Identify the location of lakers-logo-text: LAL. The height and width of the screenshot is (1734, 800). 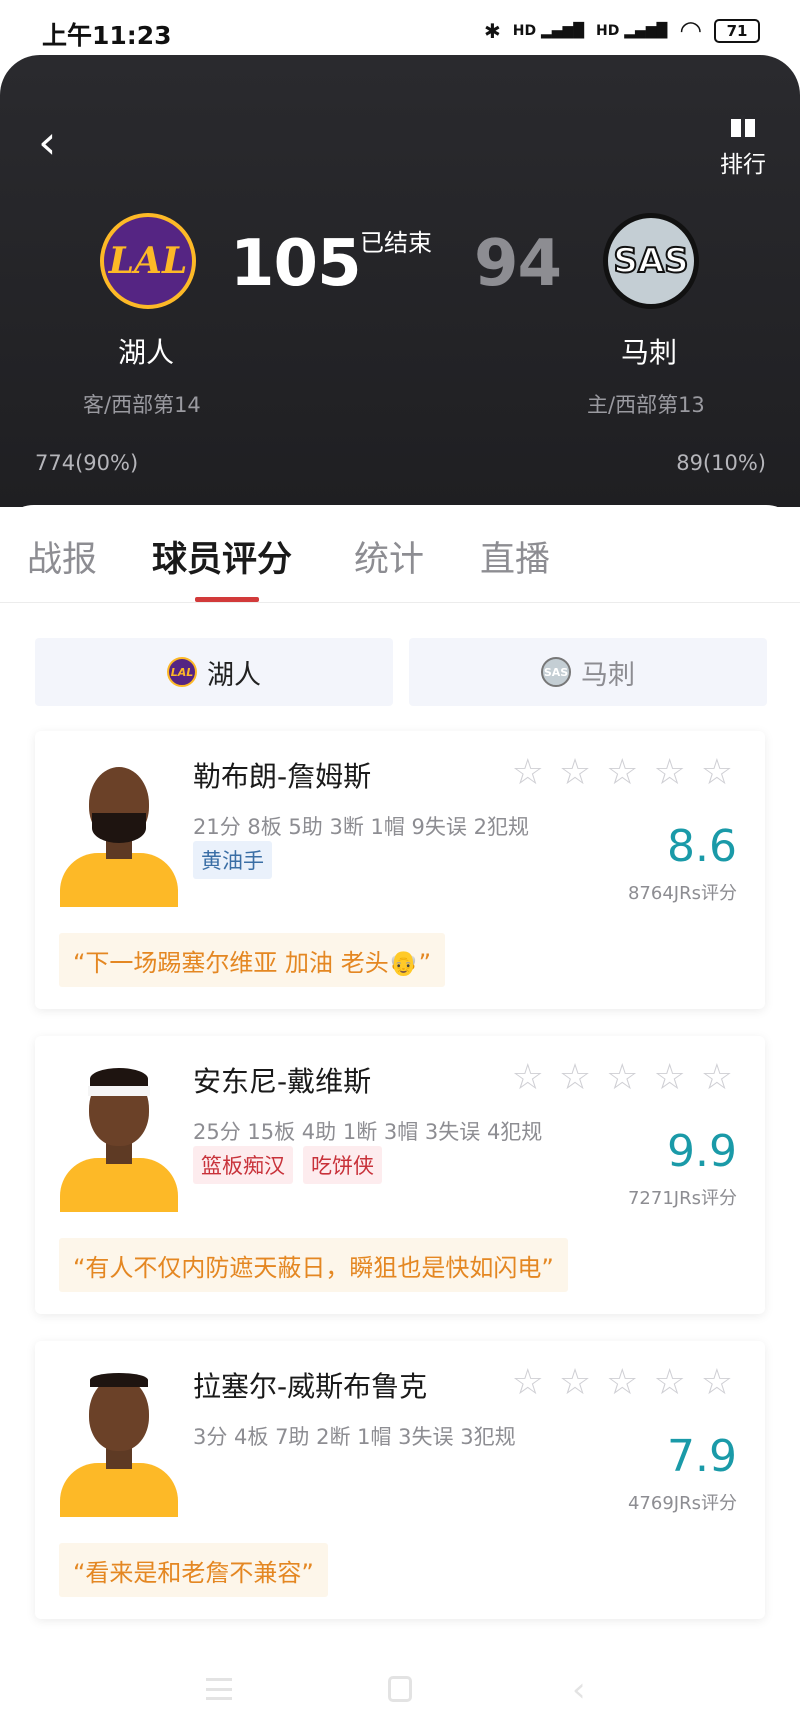
(148, 261).